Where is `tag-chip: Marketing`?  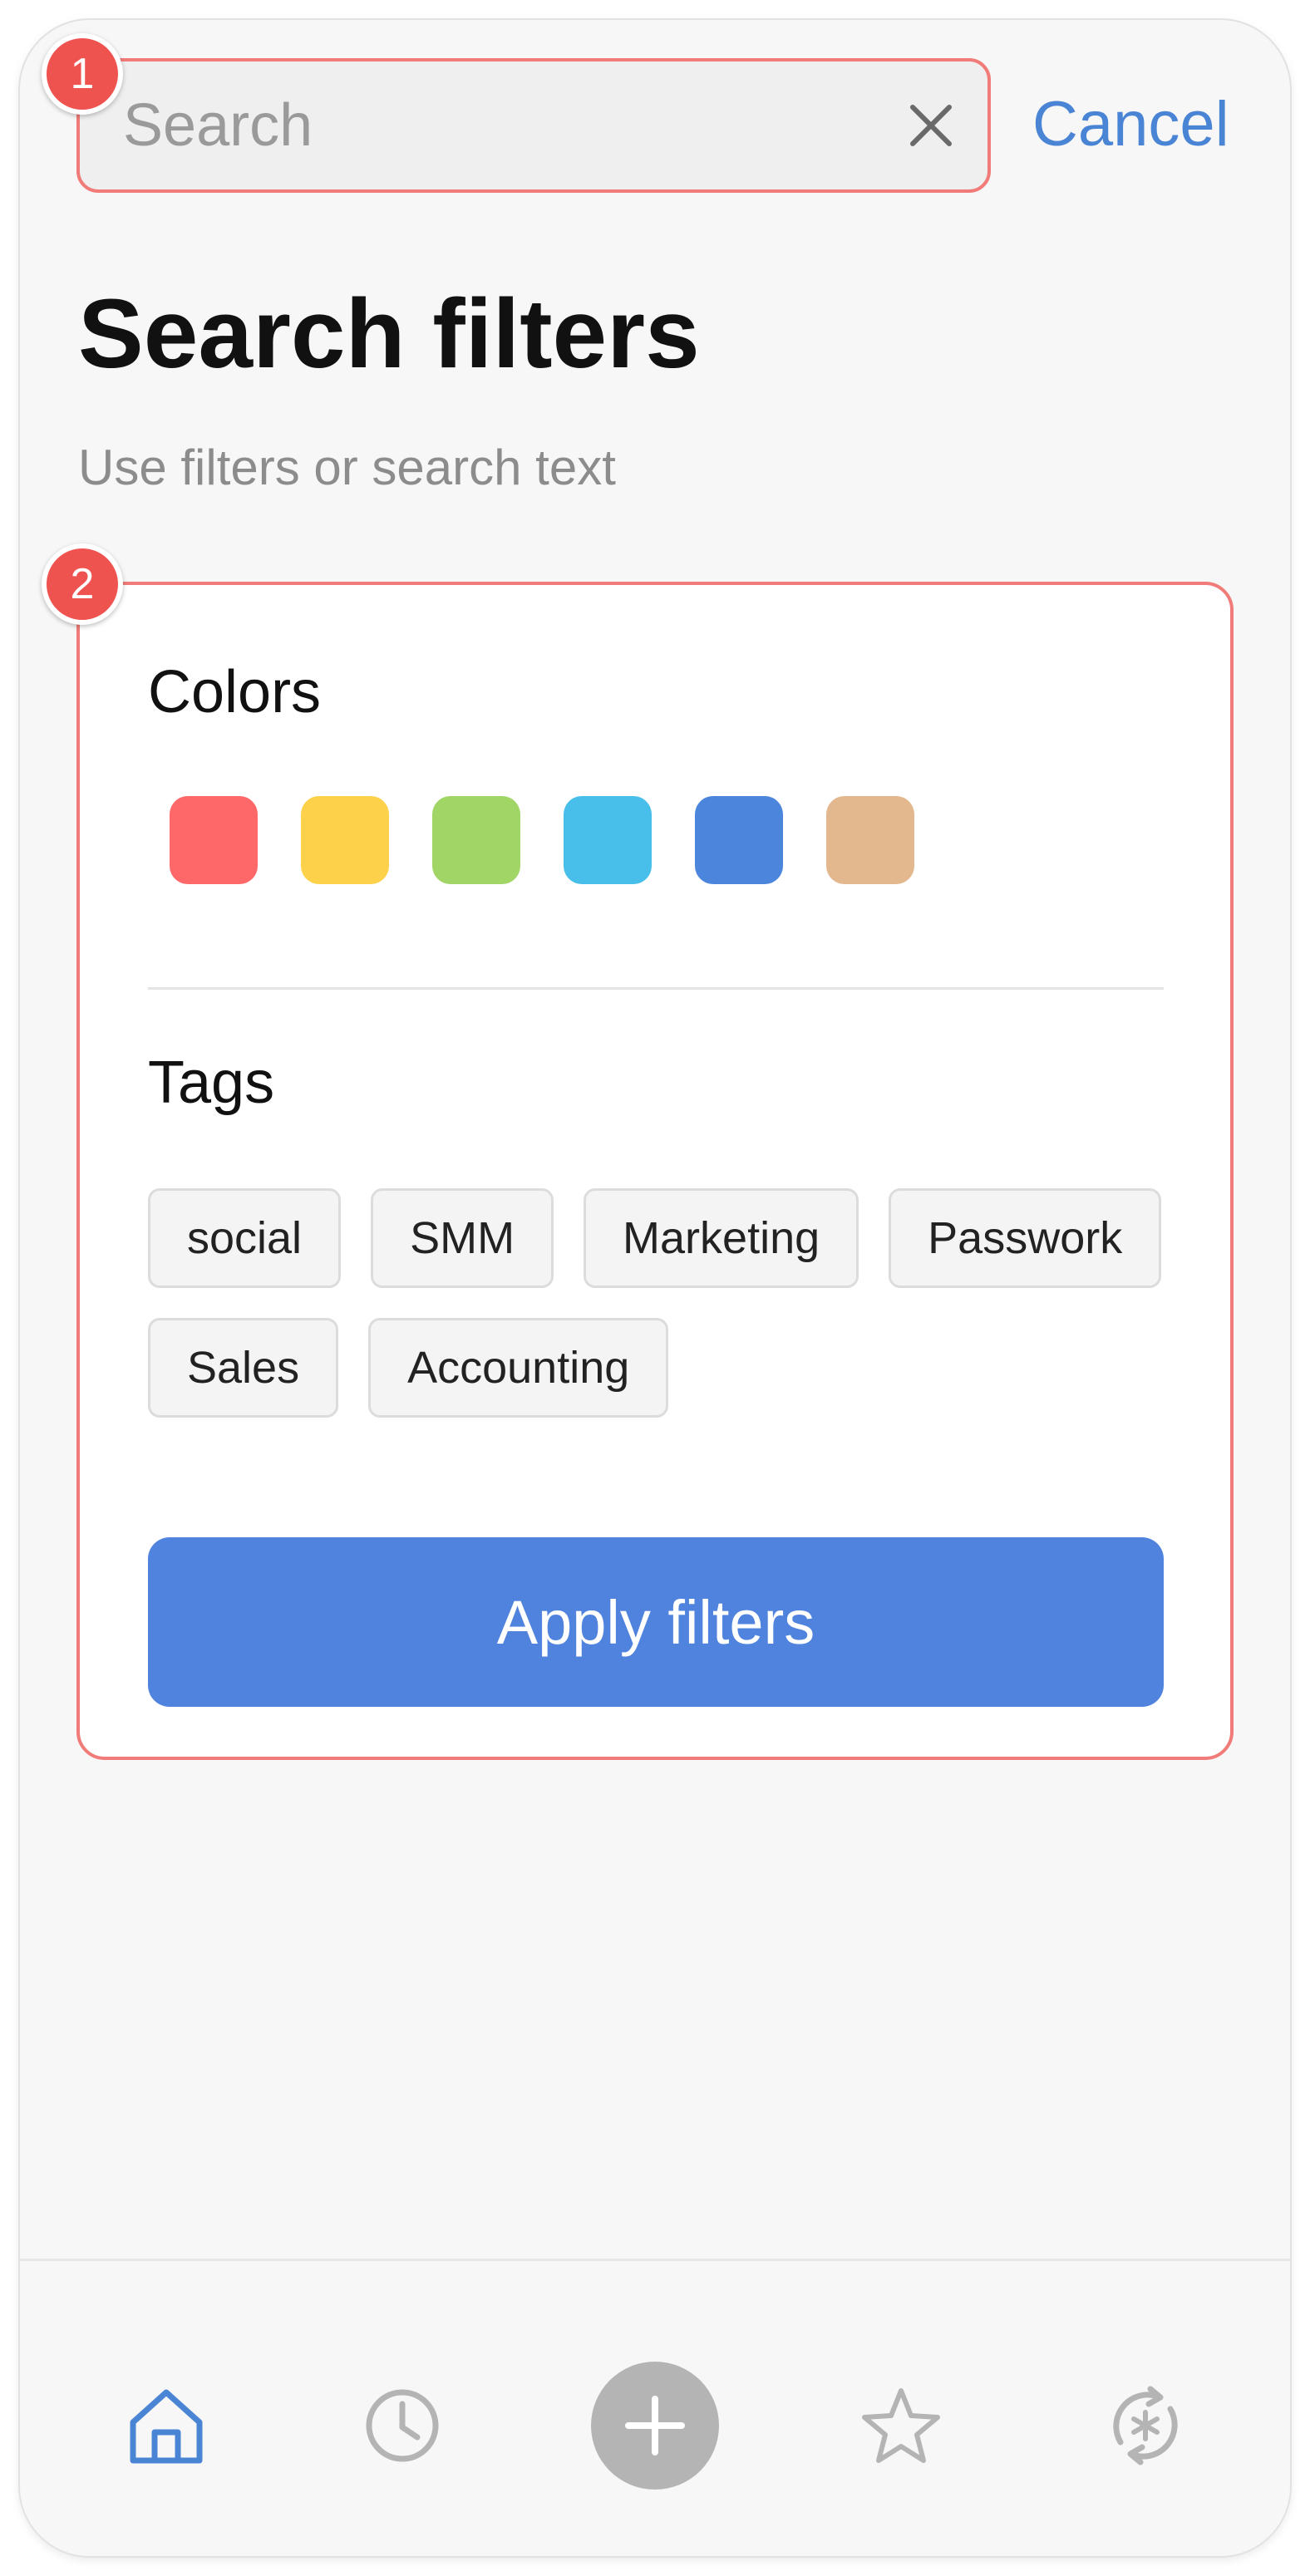
tag-chip: Marketing is located at coordinates (722, 1238).